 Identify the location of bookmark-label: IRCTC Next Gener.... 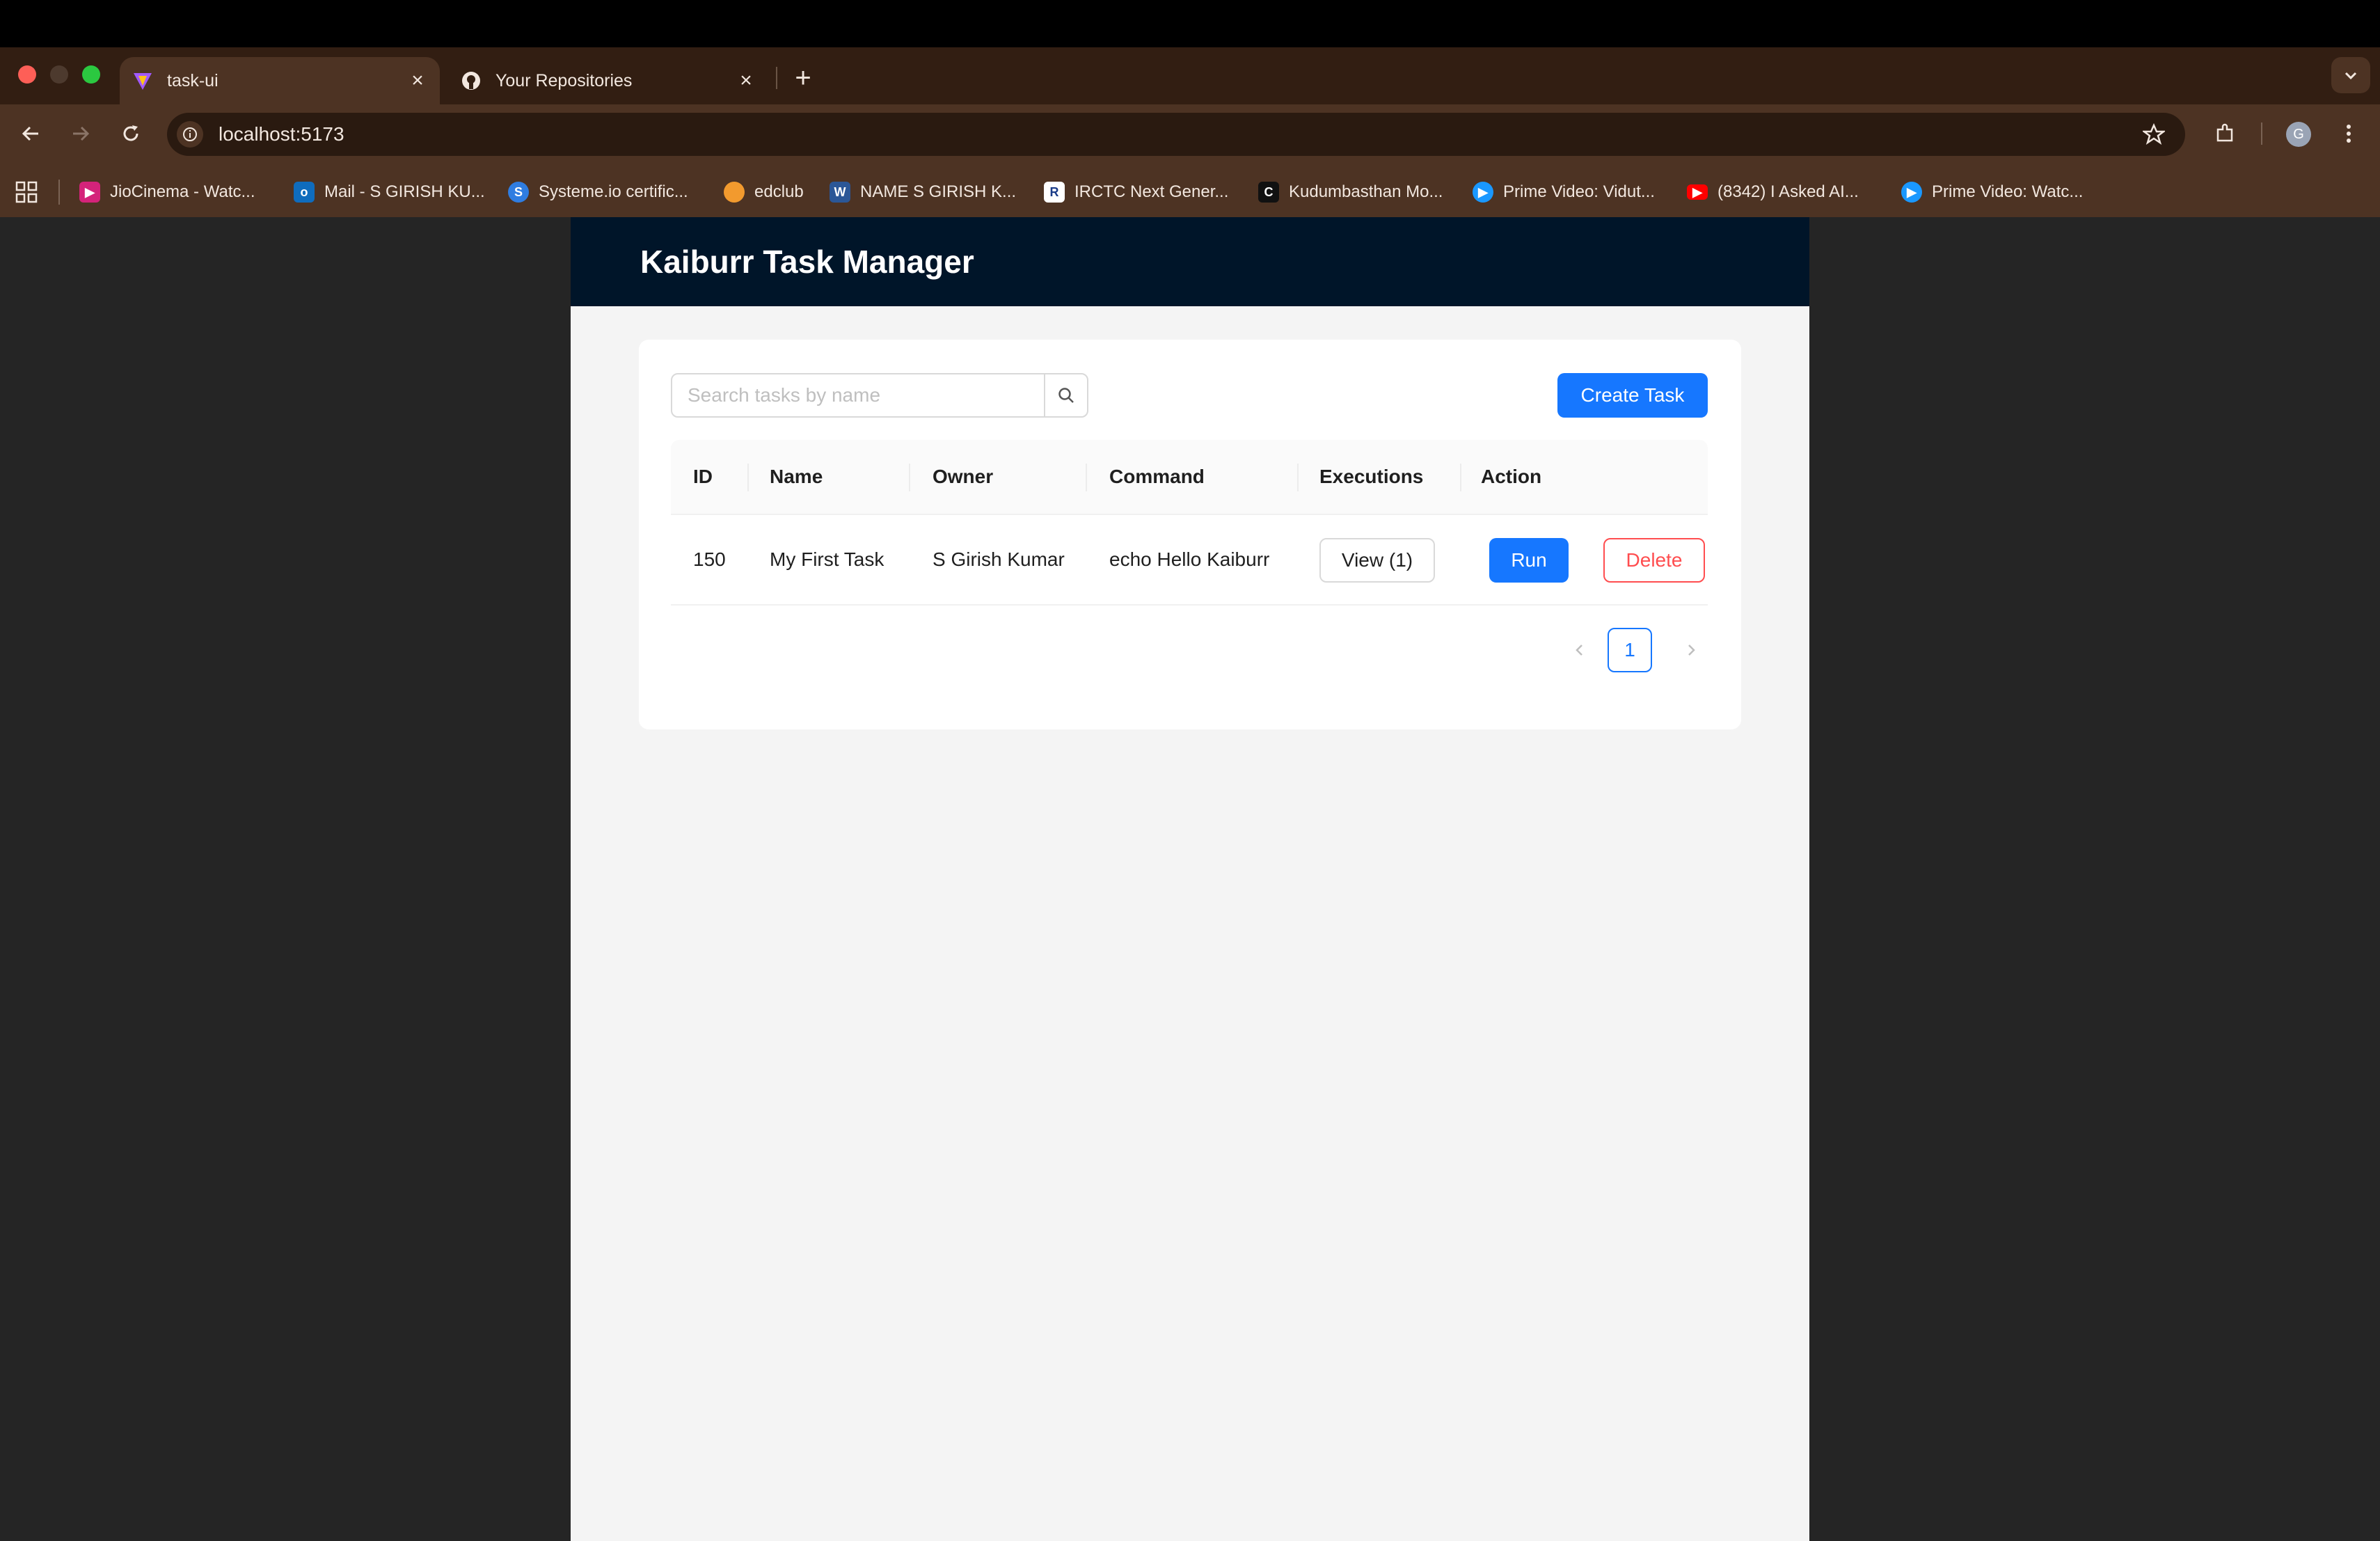
(1151, 191).